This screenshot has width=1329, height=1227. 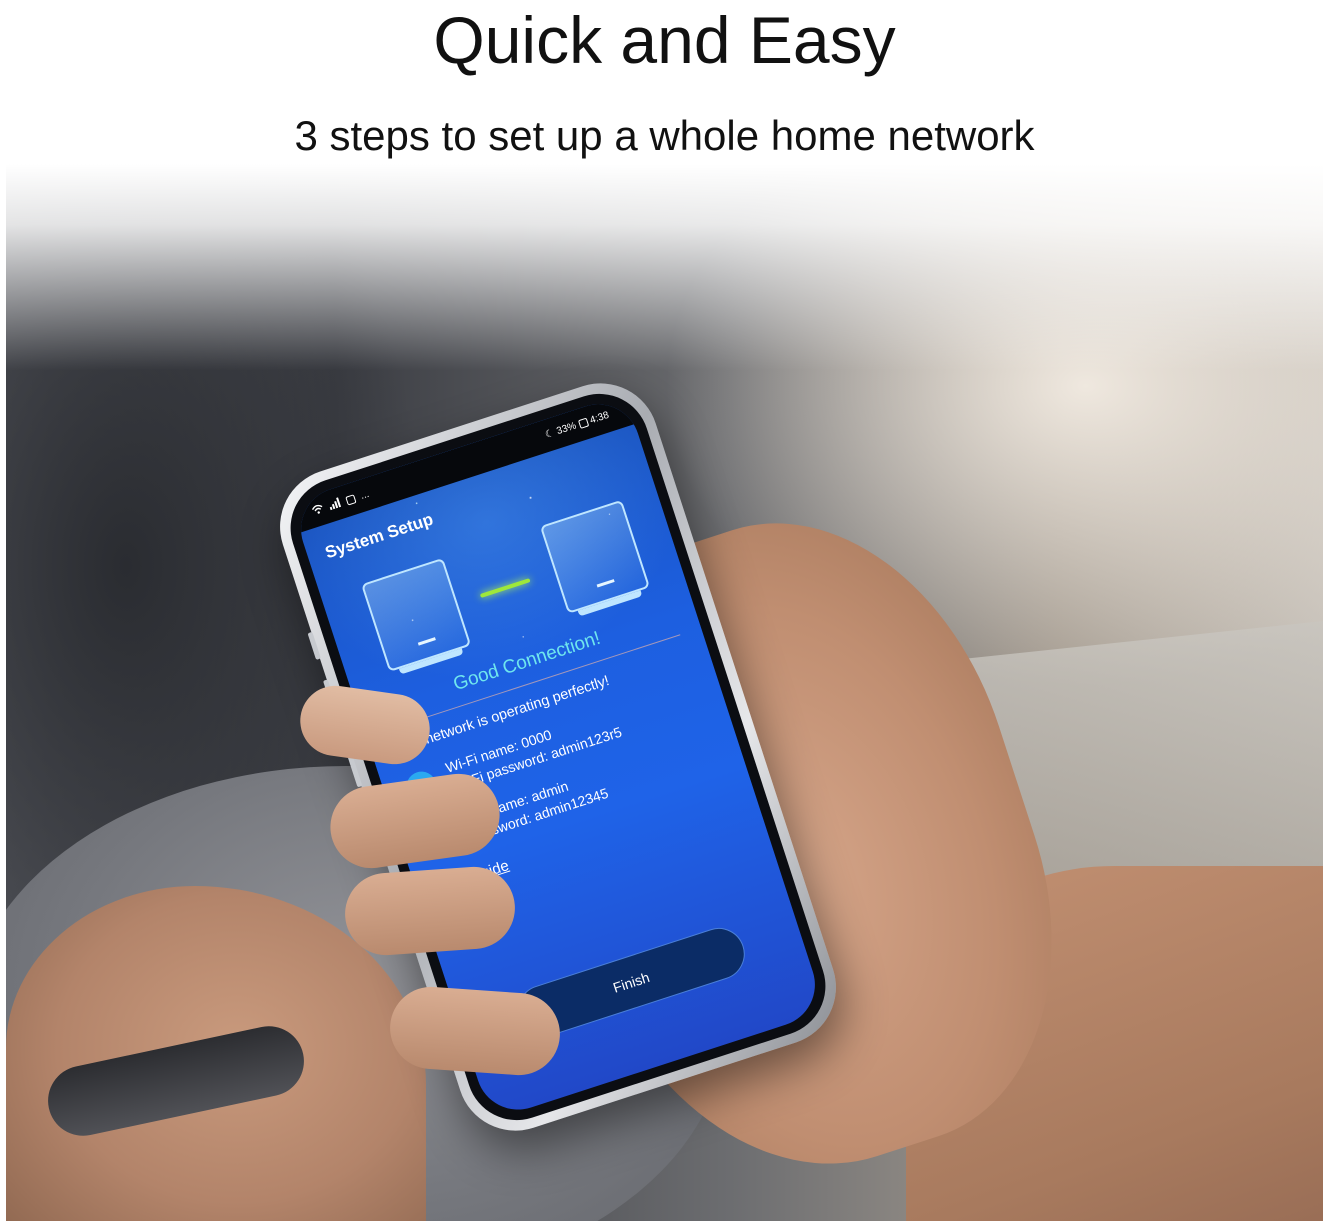 I want to click on message-icon, so click(x=351, y=500).